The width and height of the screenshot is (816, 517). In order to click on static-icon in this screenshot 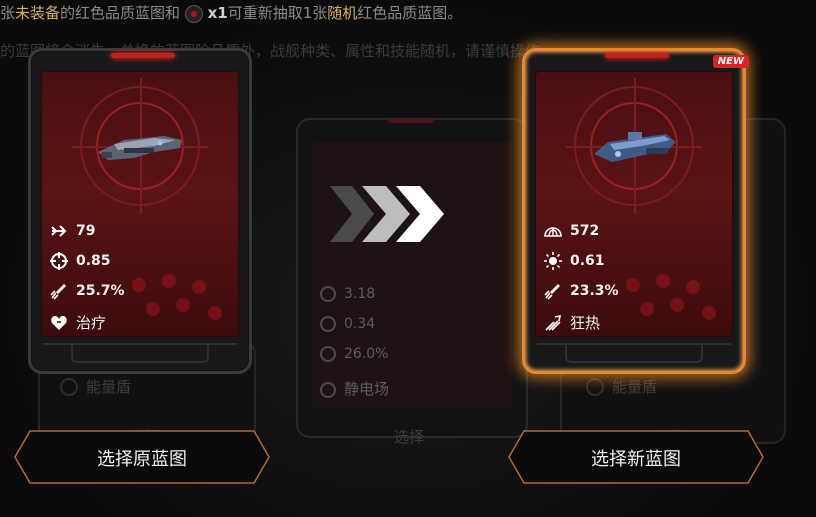, I will do `click(328, 389)`.